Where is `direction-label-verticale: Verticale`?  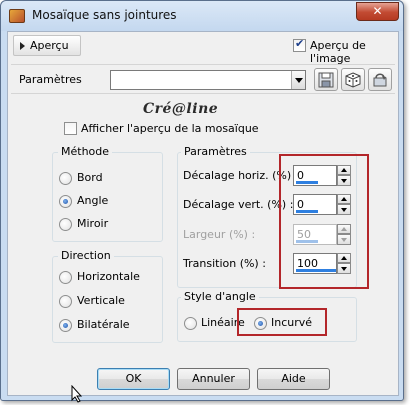 direction-label-verticale: Verticale is located at coordinates (101, 300).